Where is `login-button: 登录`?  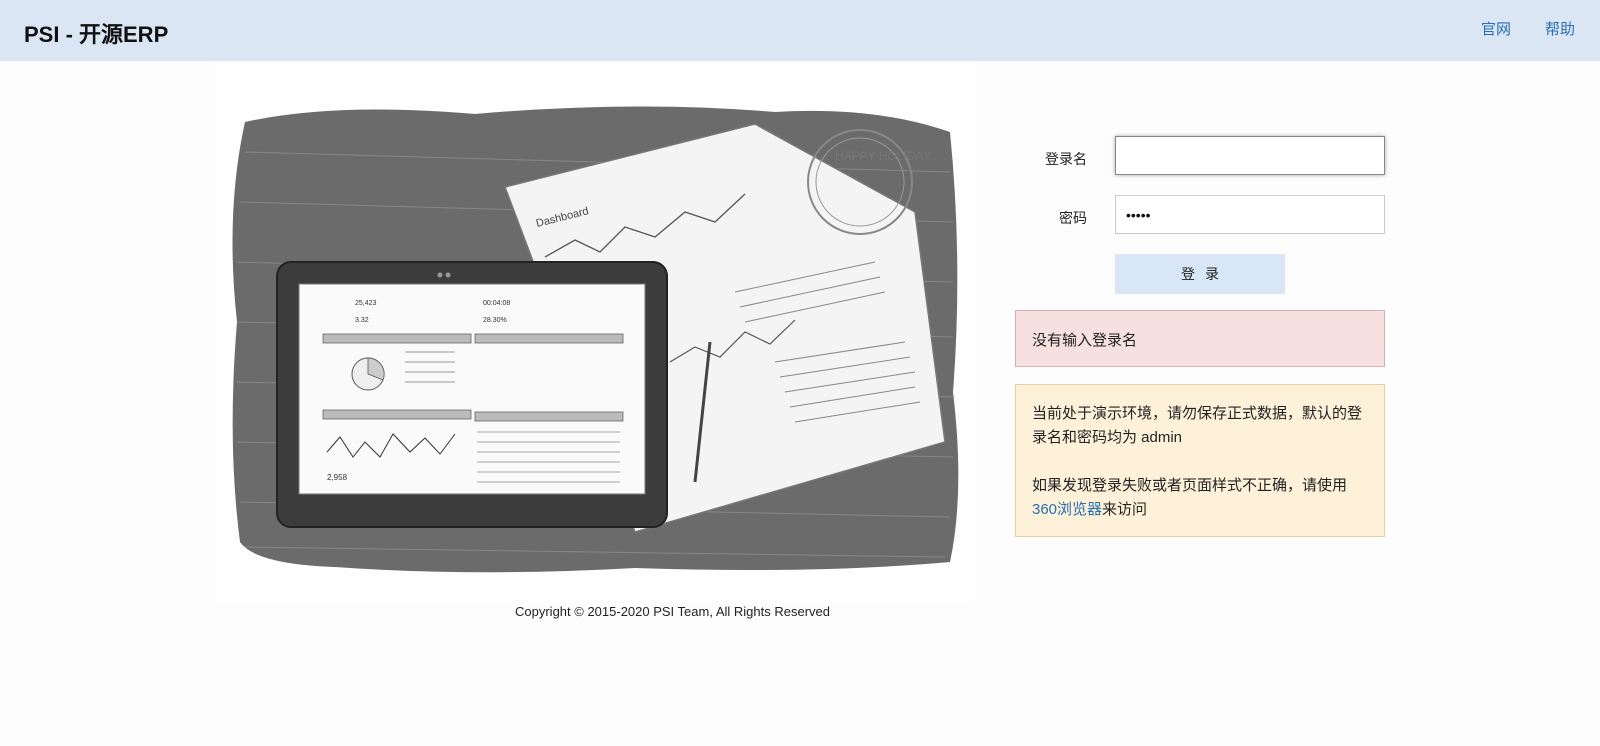
login-button: 登录 is located at coordinates (1200, 274).